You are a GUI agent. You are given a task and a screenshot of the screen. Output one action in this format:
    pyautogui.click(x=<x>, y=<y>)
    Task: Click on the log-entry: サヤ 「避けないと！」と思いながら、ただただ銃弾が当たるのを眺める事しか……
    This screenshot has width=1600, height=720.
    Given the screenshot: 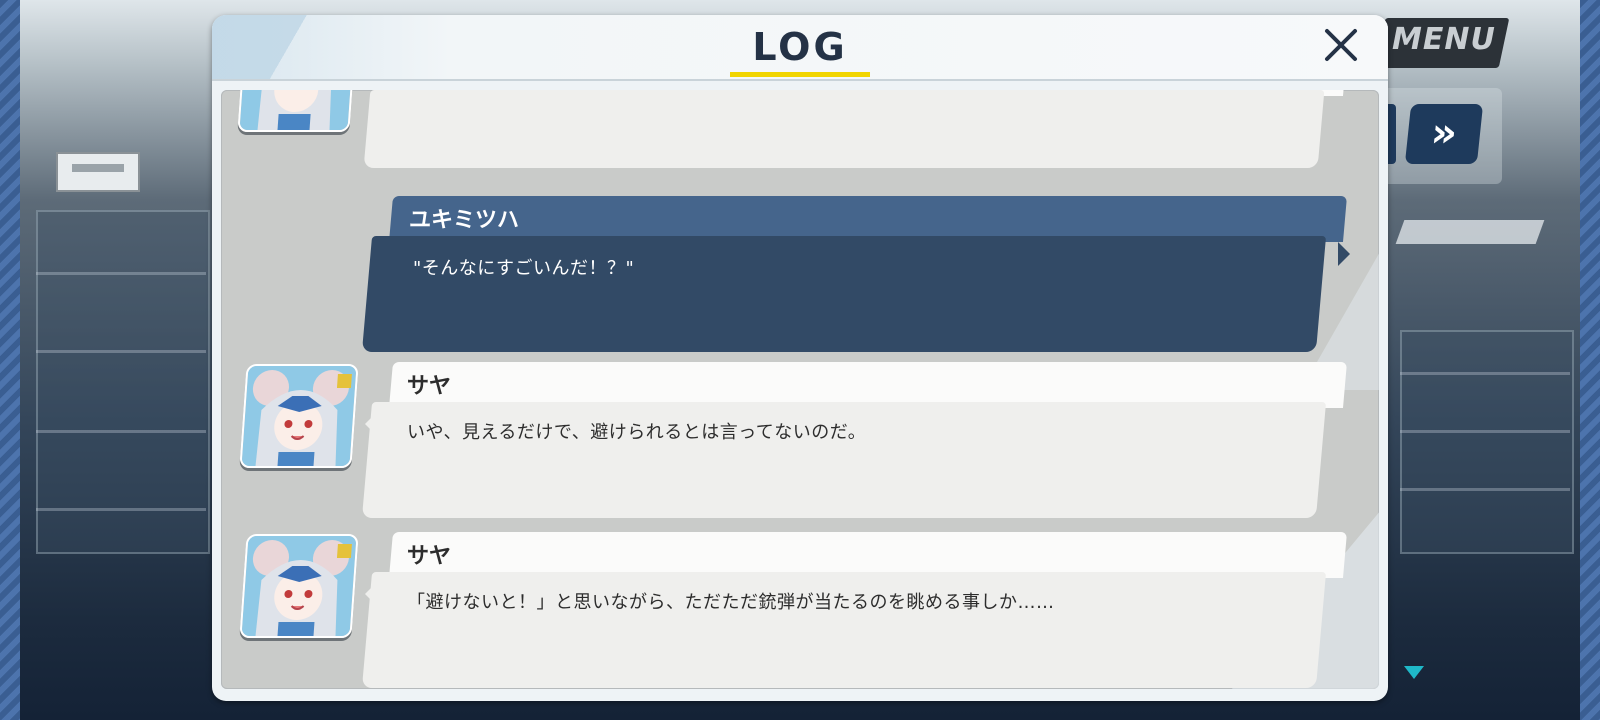 What is the action you would take?
    pyautogui.click(x=854, y=610)
    